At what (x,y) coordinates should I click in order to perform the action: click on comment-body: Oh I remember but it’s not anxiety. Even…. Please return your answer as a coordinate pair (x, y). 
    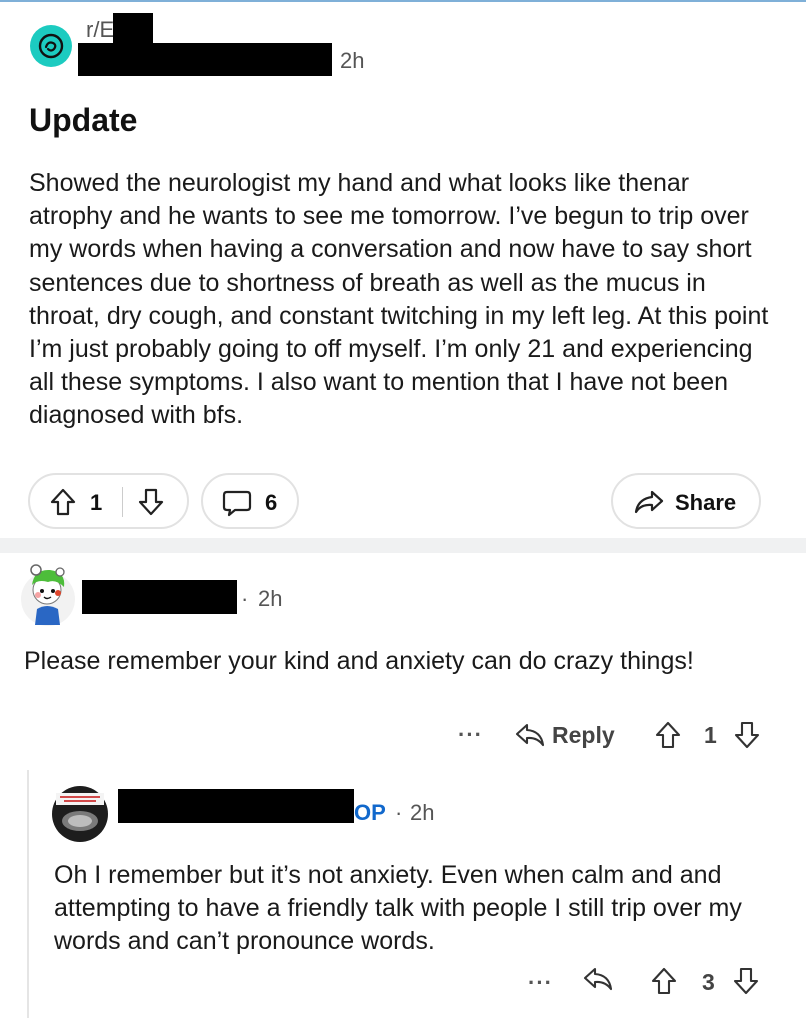
    Looking at the image, I should click on (398, 908).